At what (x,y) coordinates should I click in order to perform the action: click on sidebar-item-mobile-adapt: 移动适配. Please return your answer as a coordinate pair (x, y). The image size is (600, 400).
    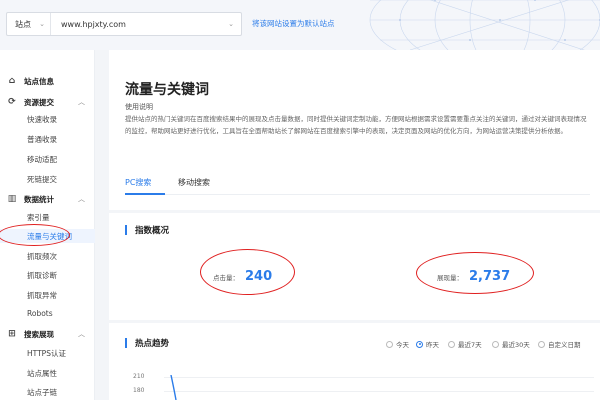
    Looking at the image, I should click on (42, 159).